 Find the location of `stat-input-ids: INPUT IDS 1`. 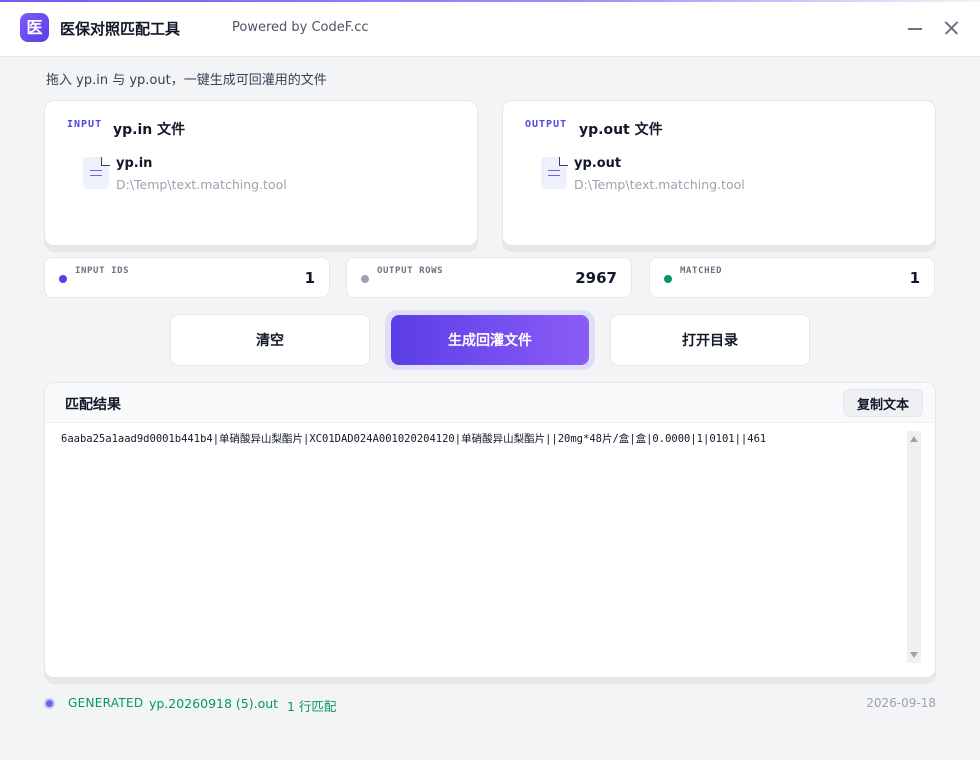

stat-input-ids: INPUT IDS 1 is located at coordinates (187, 277).